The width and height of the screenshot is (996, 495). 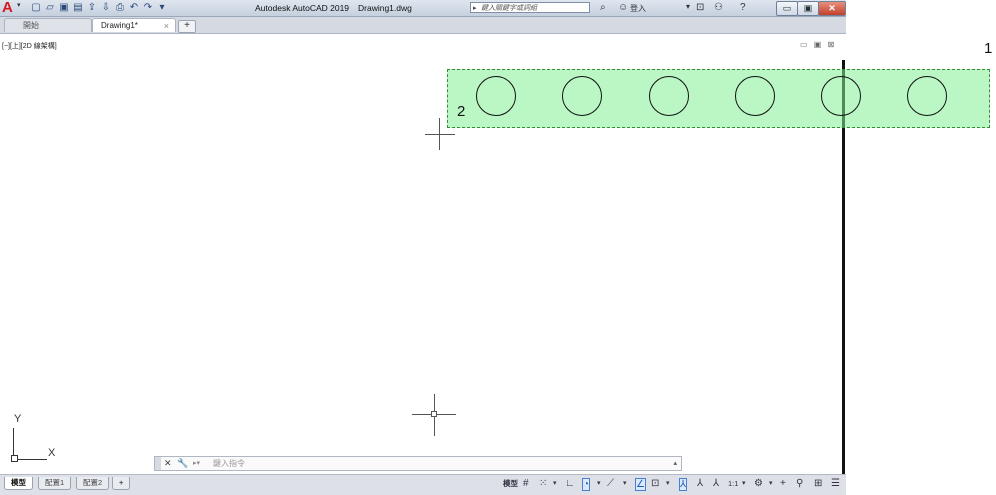 What do you see at coordinates (744, 484) in the screenshot?
I see `scale-dropdown-icon: ▾` at bounding box center [744, 484].